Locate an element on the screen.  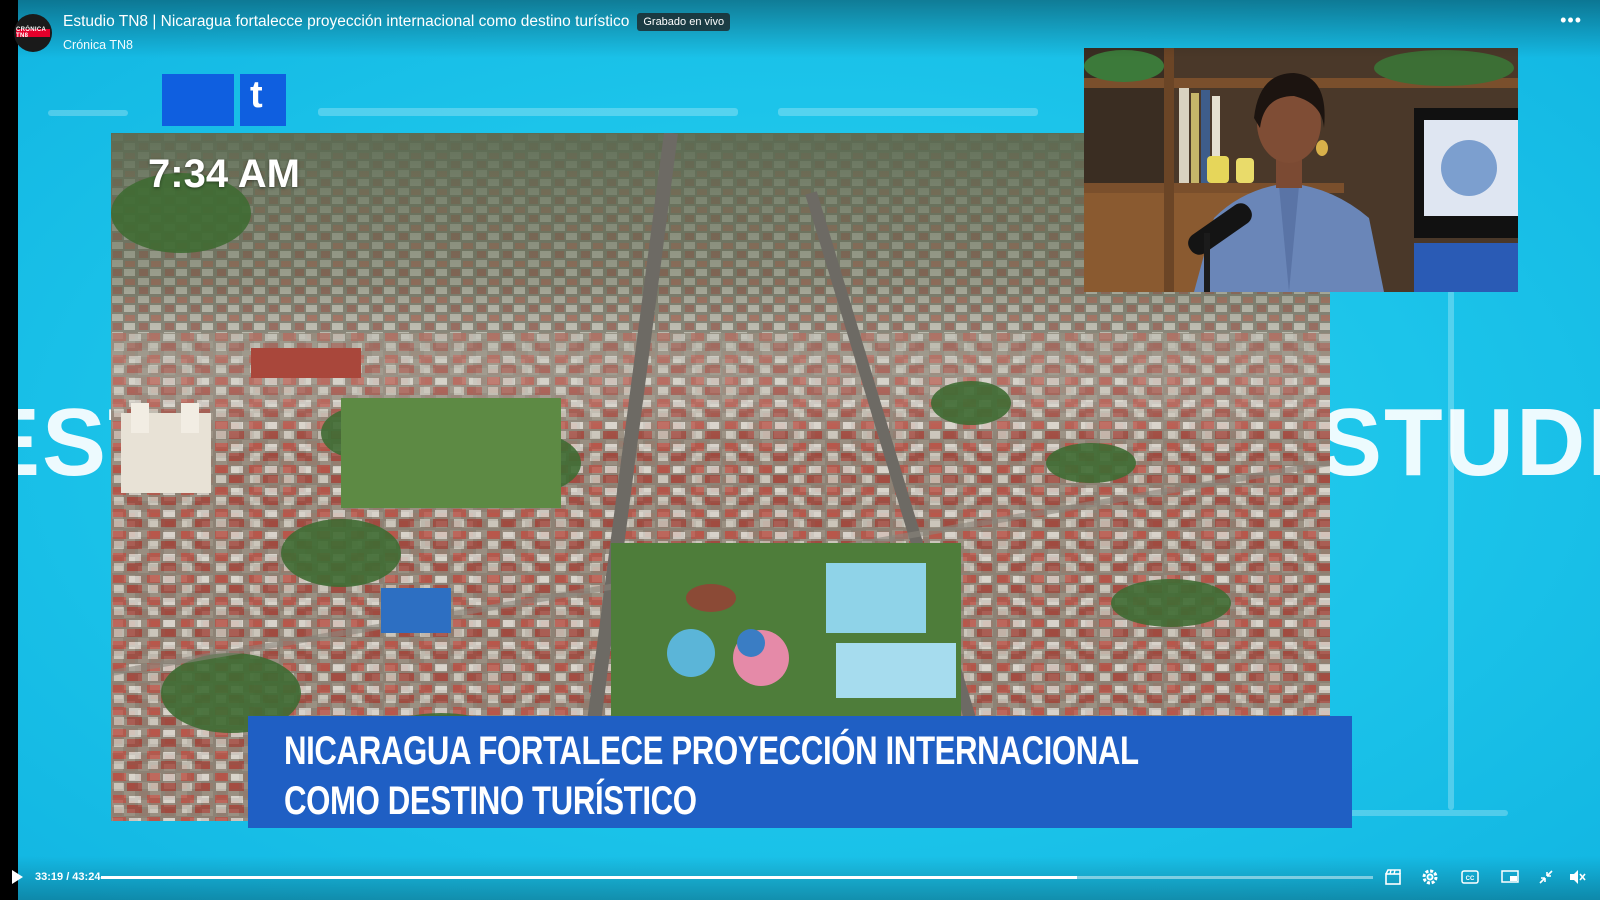
progress-bar is located at coordinates (737, 877).